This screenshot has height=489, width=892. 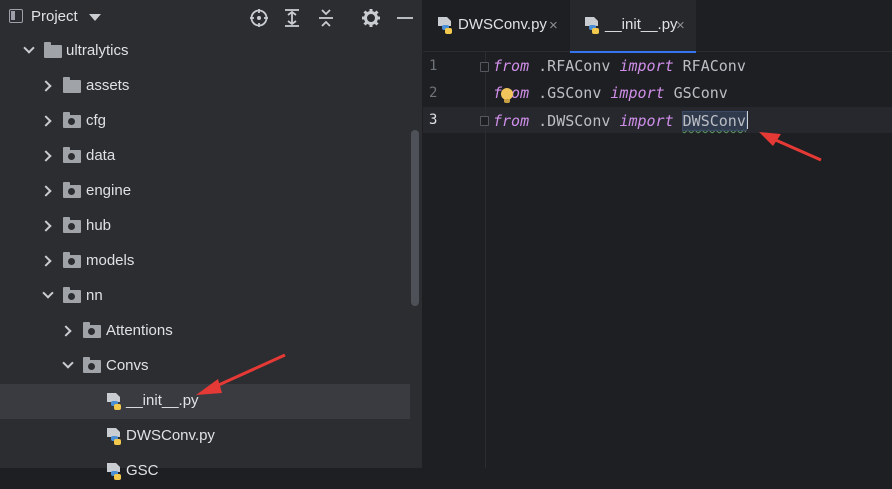 I want to click on module-name: .RFAConv, so click(x=574, y=66).